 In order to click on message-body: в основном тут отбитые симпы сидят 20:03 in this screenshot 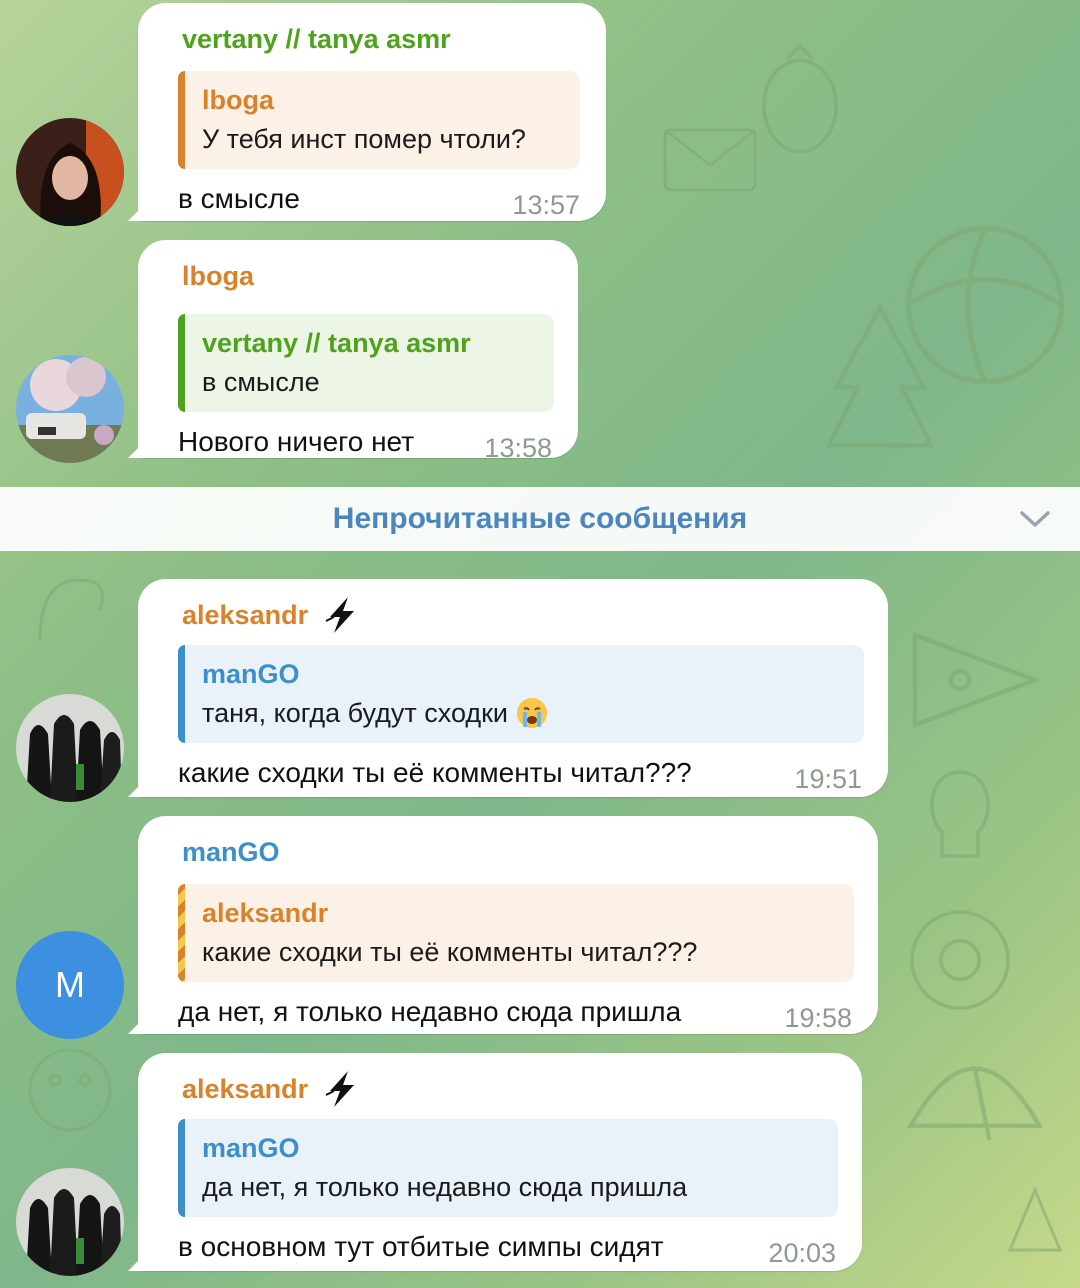, I will do `click(507, 1247)`.